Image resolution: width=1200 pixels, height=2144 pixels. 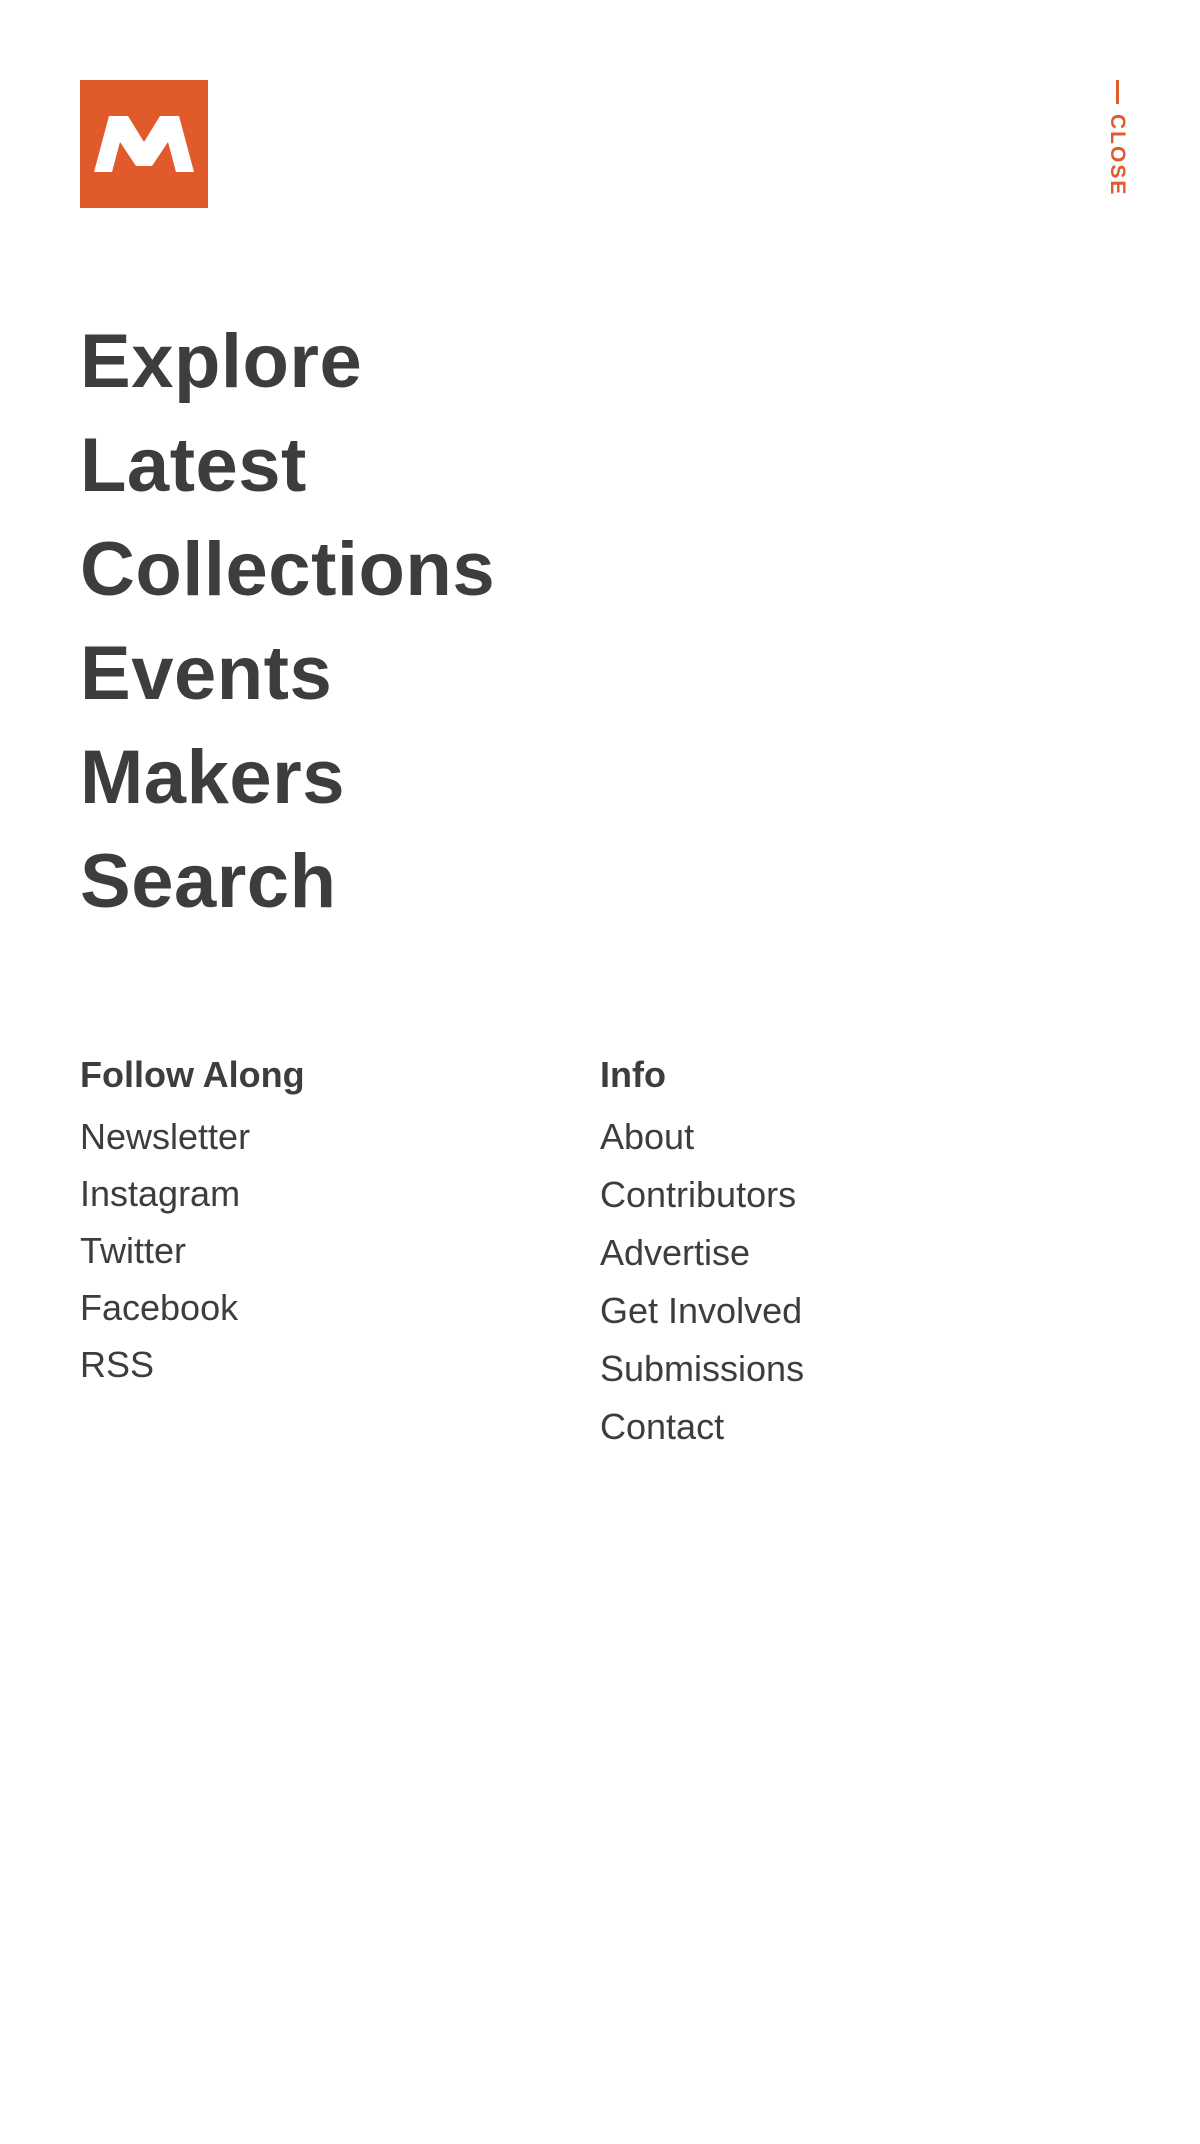 What do you see at coordinates (192, 1307) in the screenshot?
I see `link-facebook: Facebook` at bounding box center [192, 1307].